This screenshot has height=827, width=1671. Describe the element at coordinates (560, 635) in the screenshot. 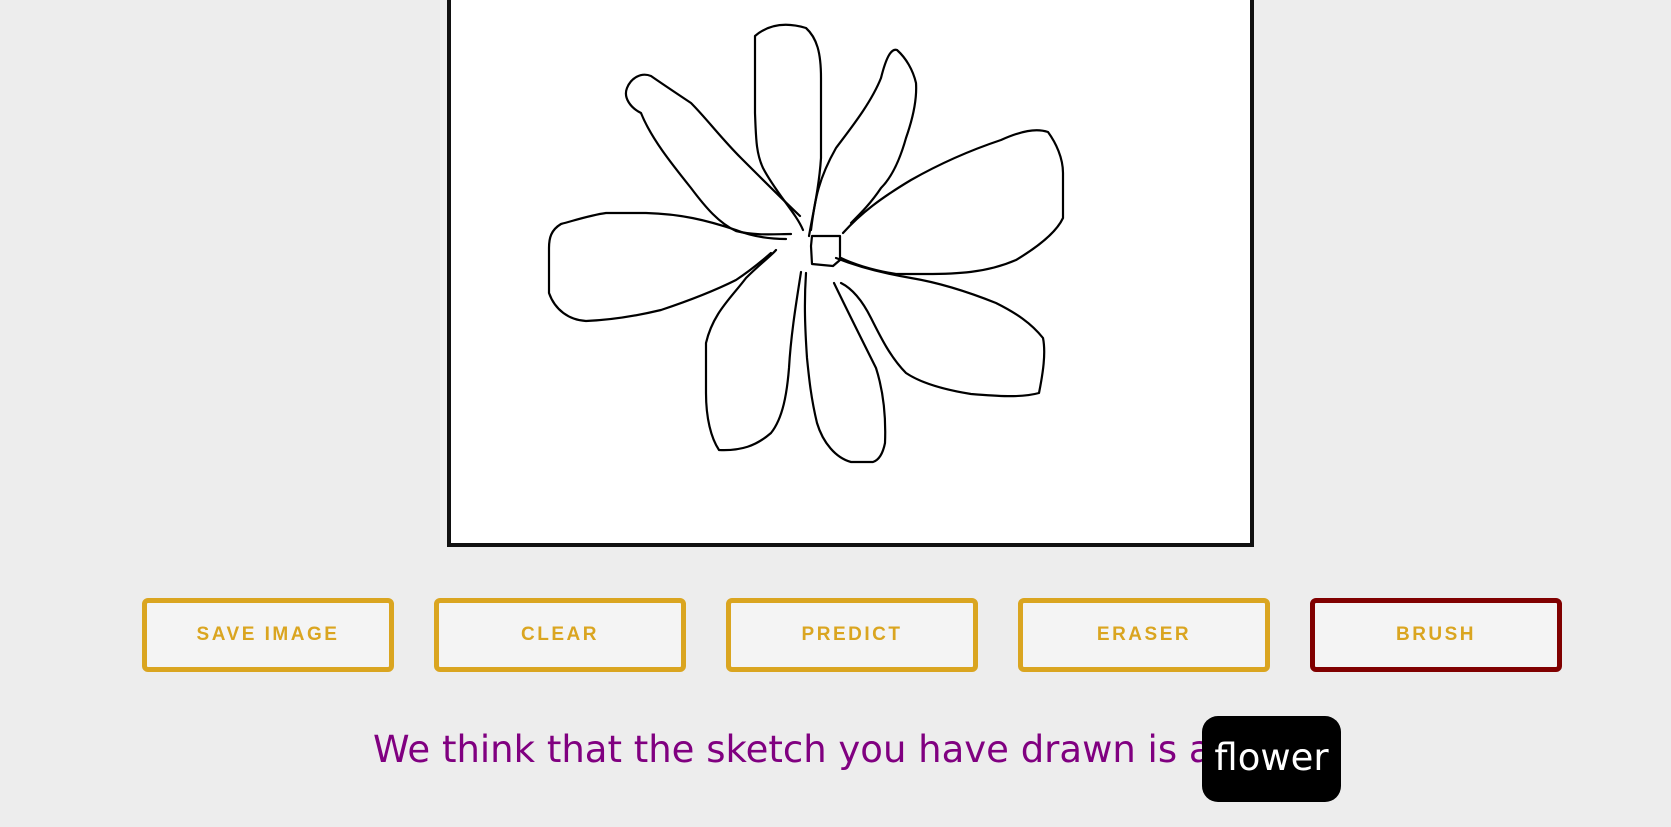

I see `clear-button: CLEAR` at that location.